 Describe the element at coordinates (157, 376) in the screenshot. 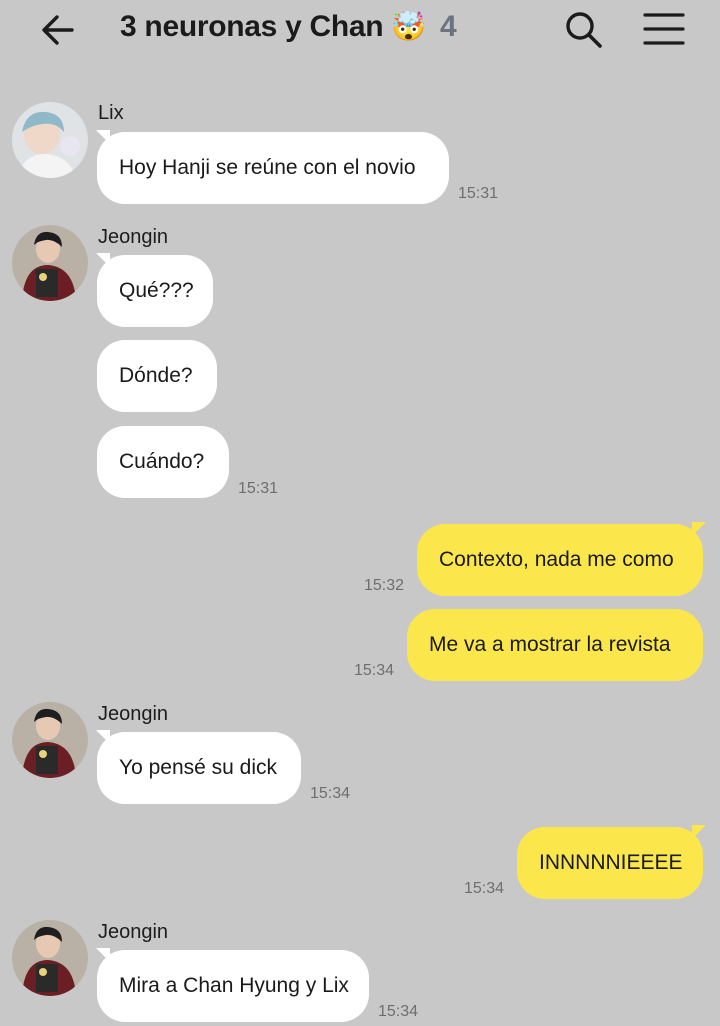

I see `message-bubble: Dónde?` at that location.